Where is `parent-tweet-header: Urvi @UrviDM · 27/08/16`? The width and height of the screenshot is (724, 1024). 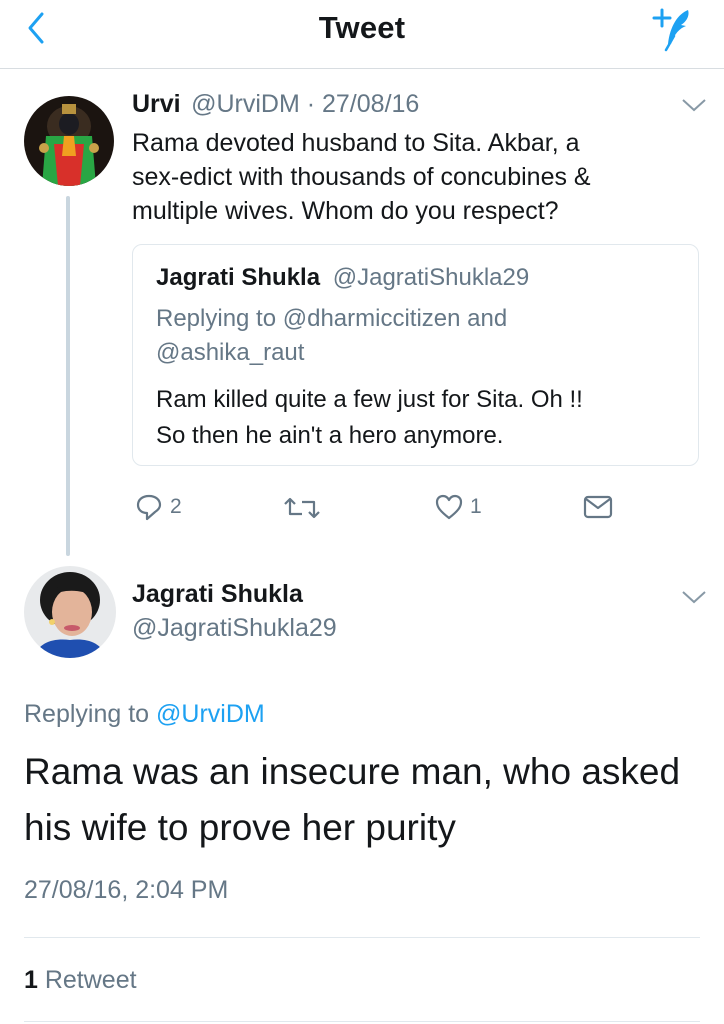 parent-tweet-header: Urvi @UrviDM · 27/08/16 is located at coordinates (275, 105).